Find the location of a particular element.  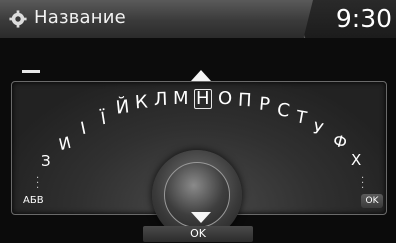

gear-icon is located at coordinates (18, 19).